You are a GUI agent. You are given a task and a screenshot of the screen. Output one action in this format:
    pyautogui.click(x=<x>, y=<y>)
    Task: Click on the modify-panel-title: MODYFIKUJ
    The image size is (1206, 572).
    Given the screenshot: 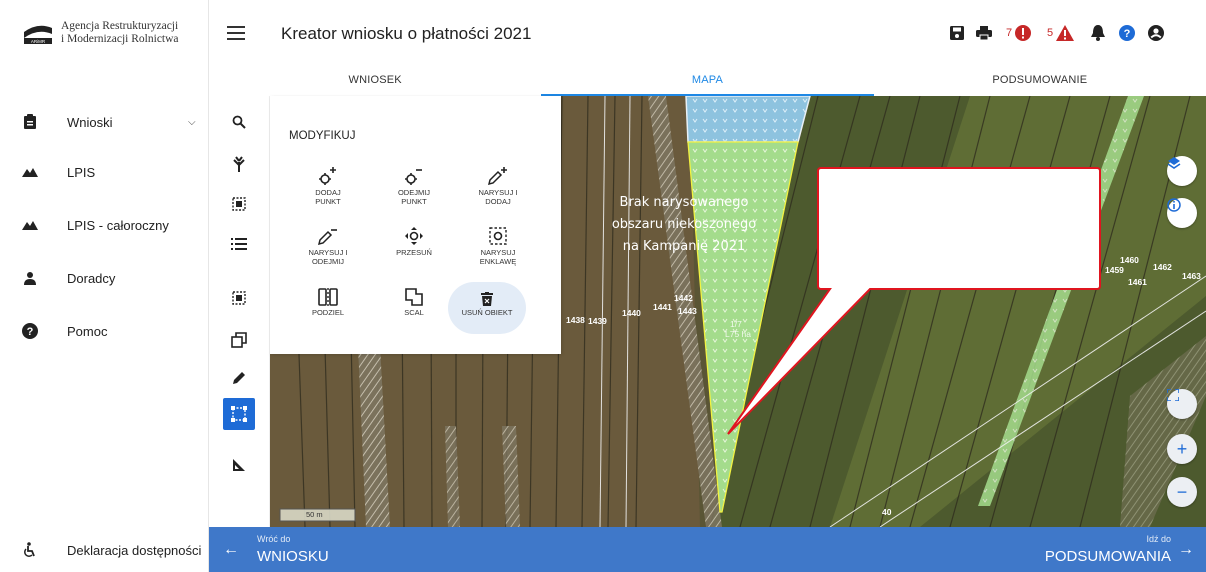 What is the action you would take?
    pyautogui.click(x=322, y=136)
    